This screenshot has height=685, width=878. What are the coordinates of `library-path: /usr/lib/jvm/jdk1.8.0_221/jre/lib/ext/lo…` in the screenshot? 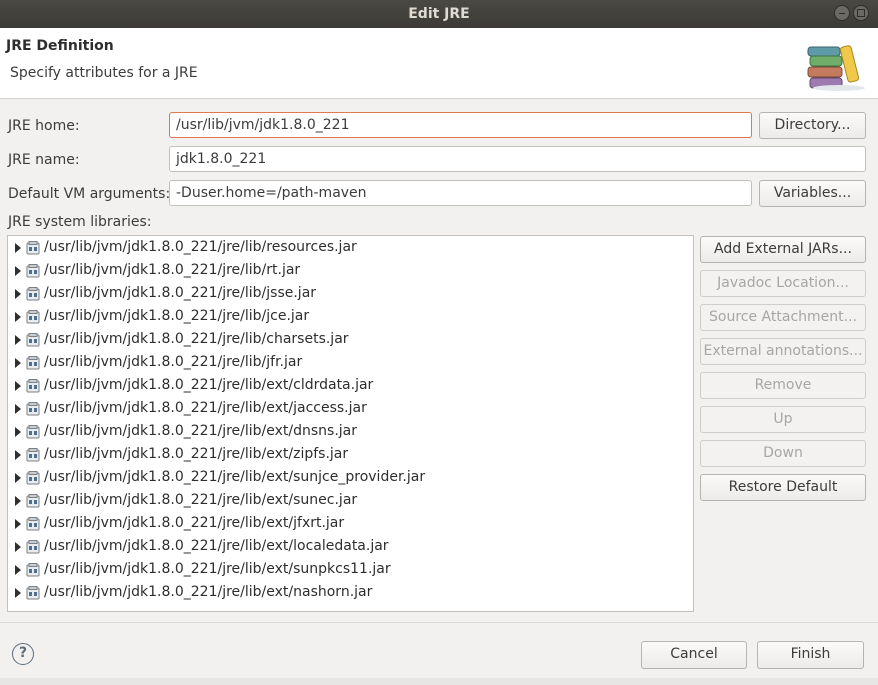 It's located at (216, 546).